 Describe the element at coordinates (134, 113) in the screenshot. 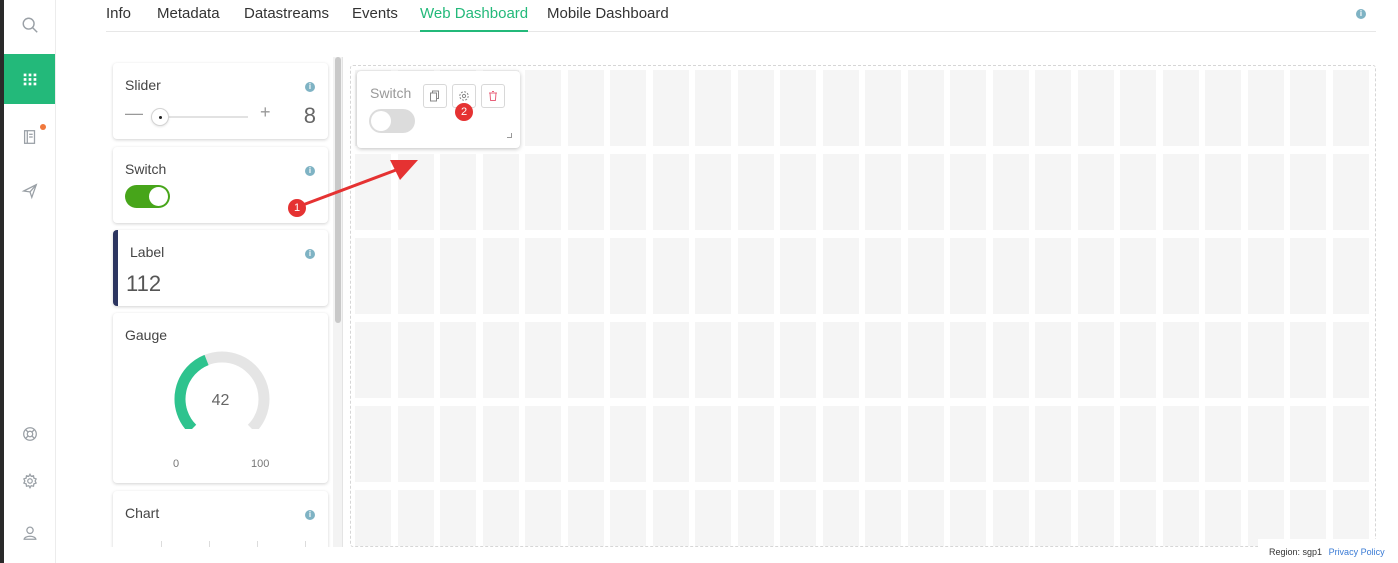

I see `minus-icon: —` at that location.